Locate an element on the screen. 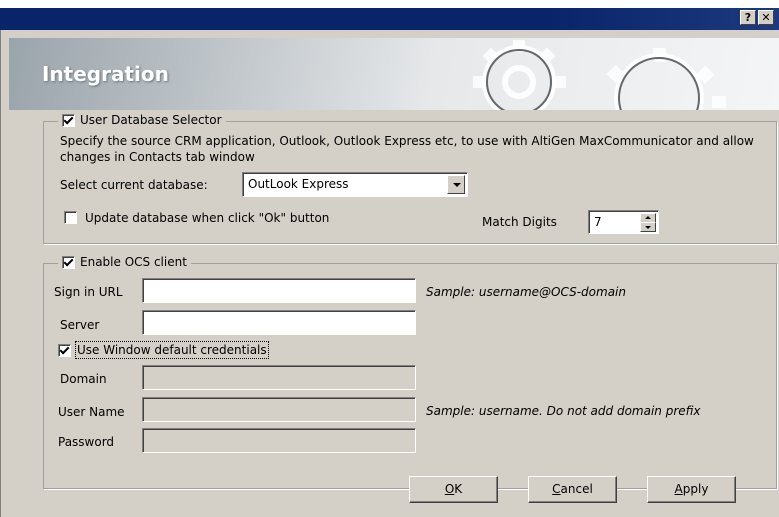  arrow-up-icon is located at coordinates (648, 217).